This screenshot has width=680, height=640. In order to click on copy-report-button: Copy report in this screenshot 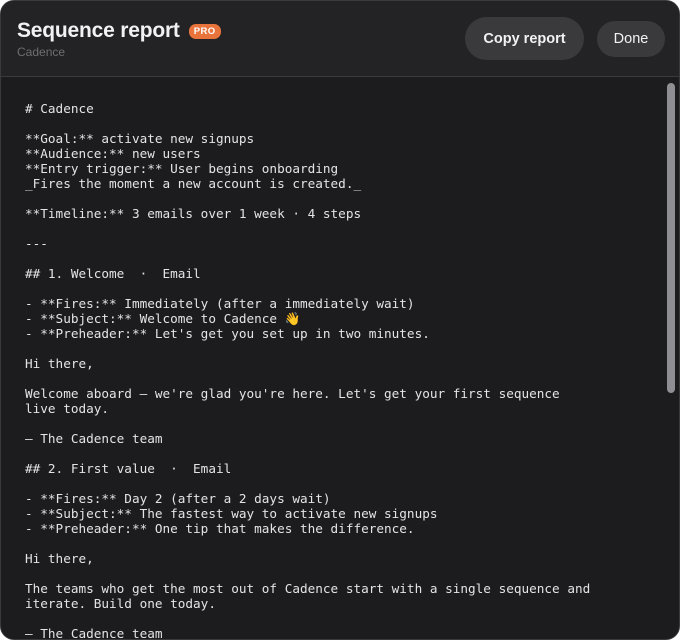, I will do `click(524, 38)`.